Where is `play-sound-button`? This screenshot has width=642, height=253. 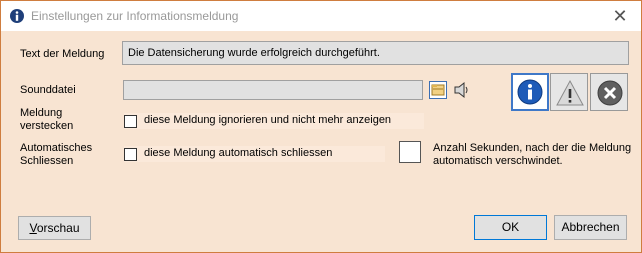
play-sound-button is located at coordinates (461, 90).